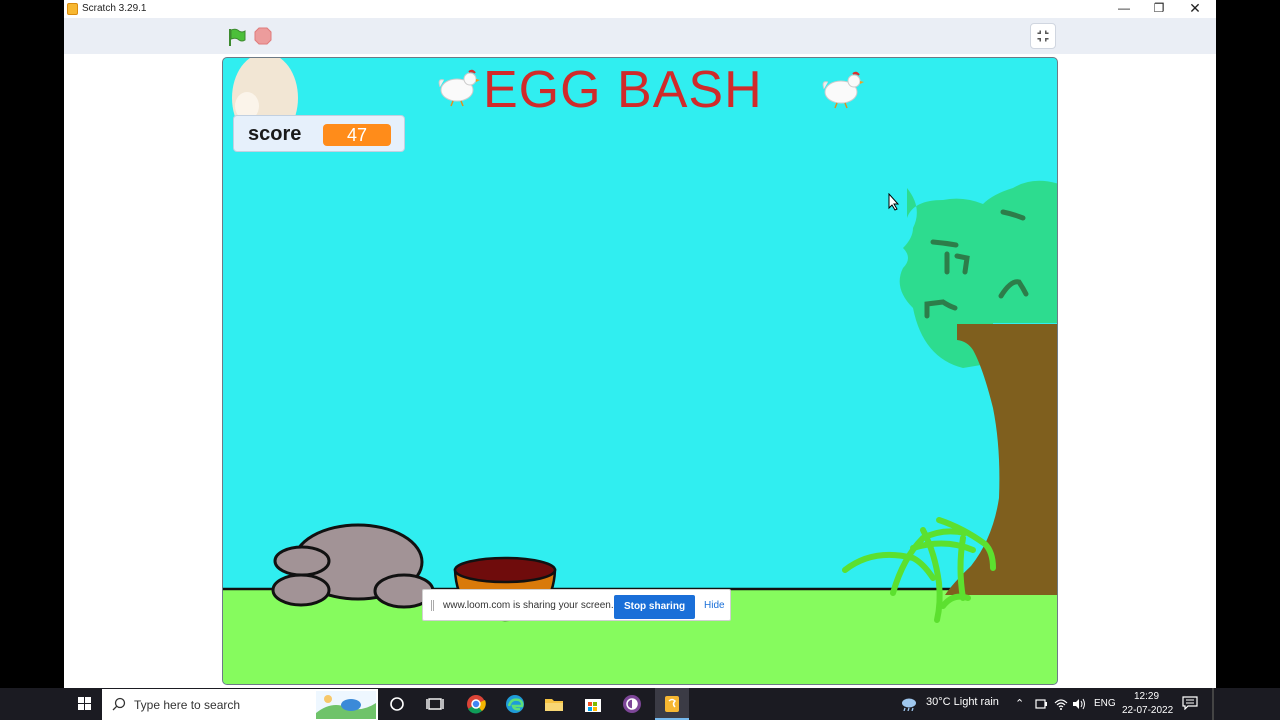 Image resolution: width=1280 pixels, height=720 pixels. I want to click on loom-message: www.loom.com is sharing your screen., so click(528, 605).